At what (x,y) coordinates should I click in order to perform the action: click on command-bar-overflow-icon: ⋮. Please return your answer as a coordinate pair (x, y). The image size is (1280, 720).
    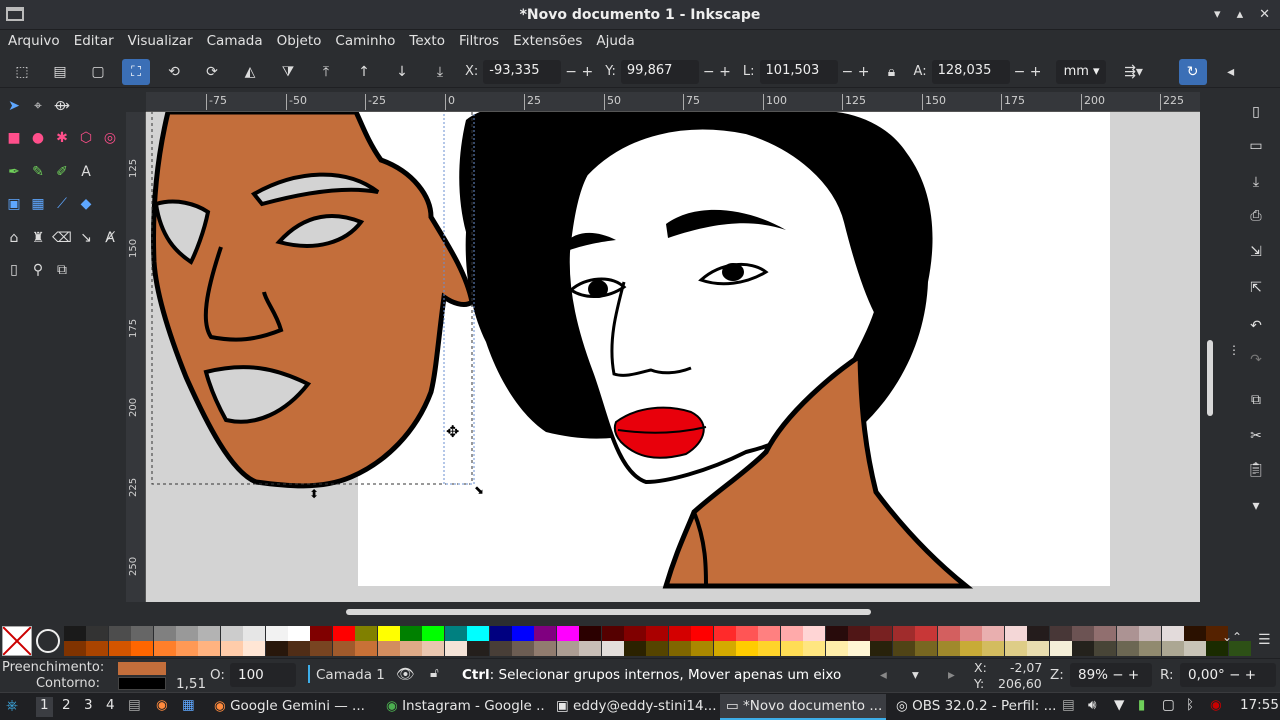
    Looking at the image, I should click on (1234, 350).